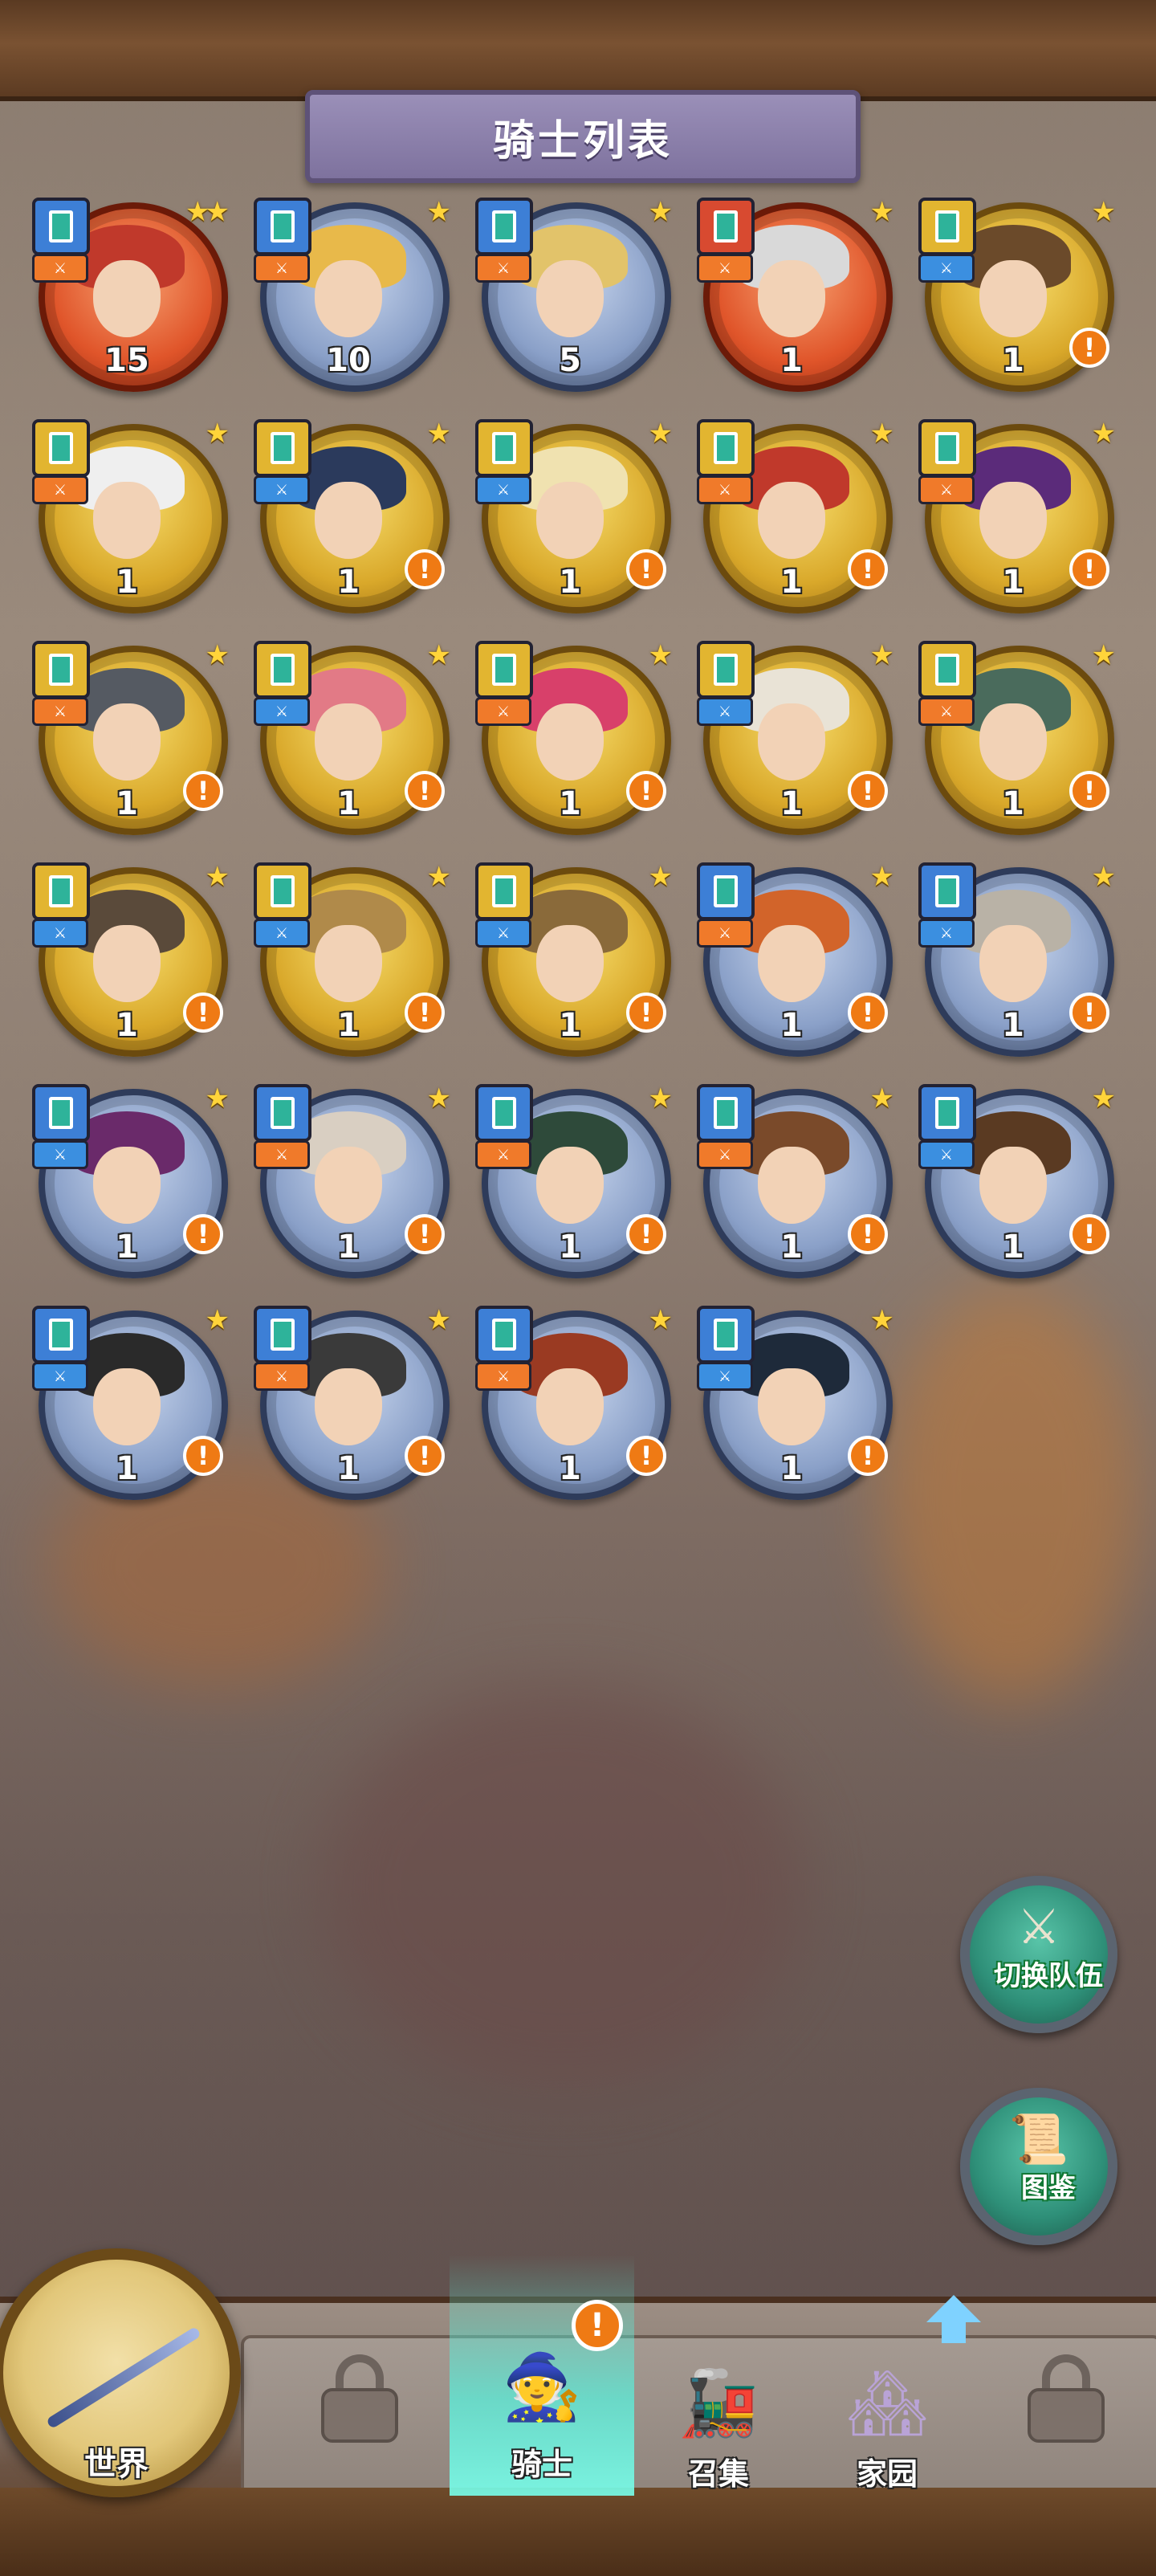 This screenshot has height=2576, width=1156. Describe the element at coordinates (356, 303) in the screenshot. I see `knight-card: ⚔ ★ 10` at that location.